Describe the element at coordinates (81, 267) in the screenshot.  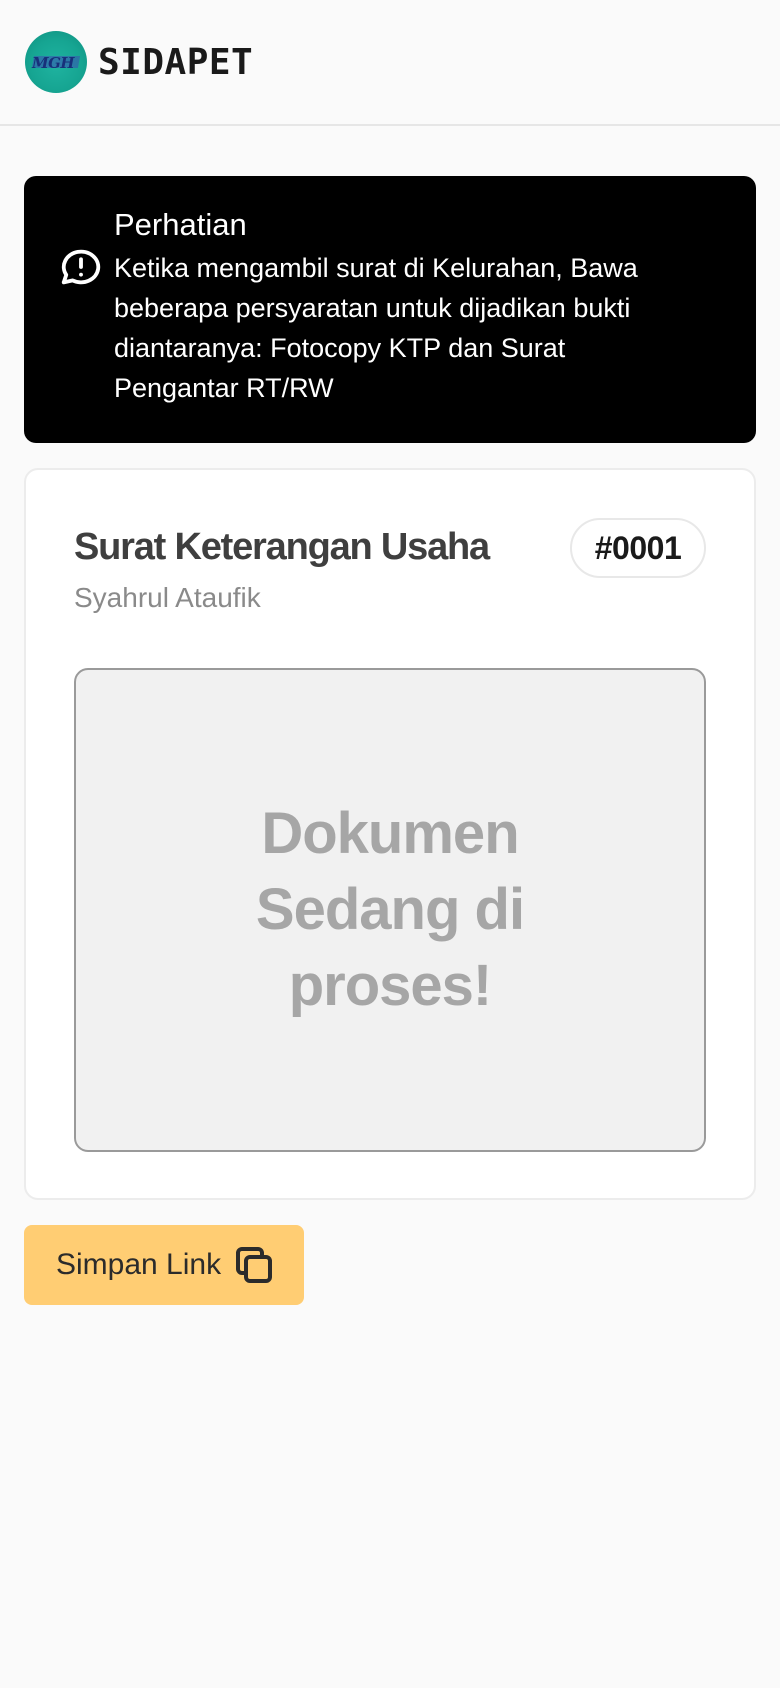
I see `message-alert-icon` at that location.